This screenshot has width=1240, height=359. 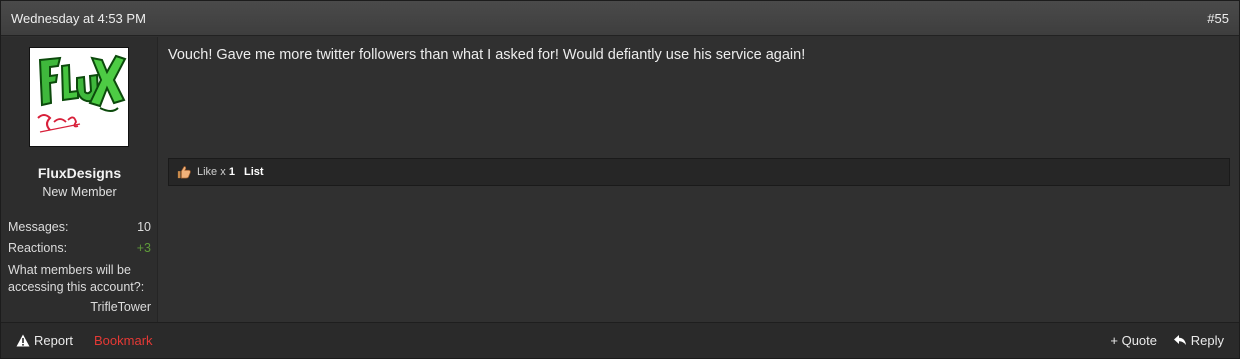 I want to click on reply-arrow-icon, so click(x=1179, y=340).